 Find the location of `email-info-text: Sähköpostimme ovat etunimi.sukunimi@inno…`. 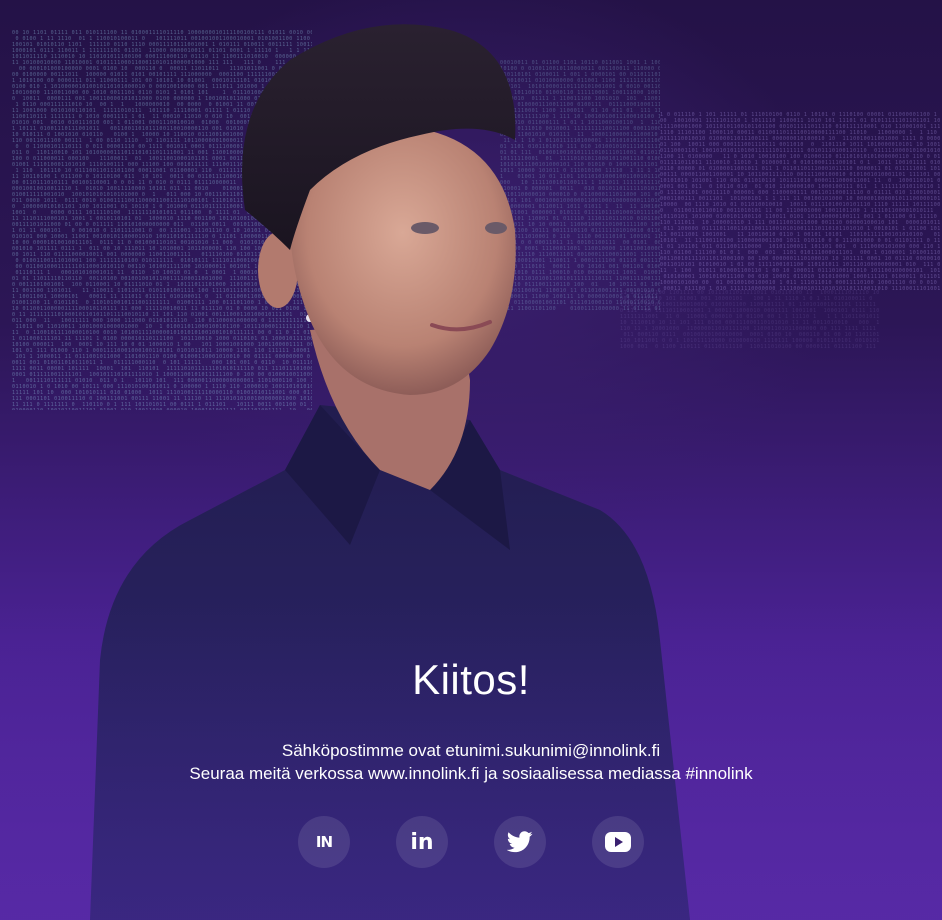

email-info-text: Sähköpostimme ovat etunimi.sukunimi@inno… is located at coordinates (471, 750).